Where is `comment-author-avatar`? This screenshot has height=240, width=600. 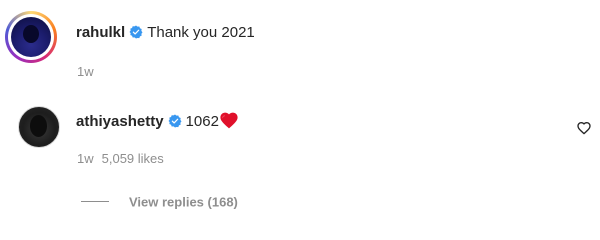 comment-author-avatar is located at coordinates (39, 127).